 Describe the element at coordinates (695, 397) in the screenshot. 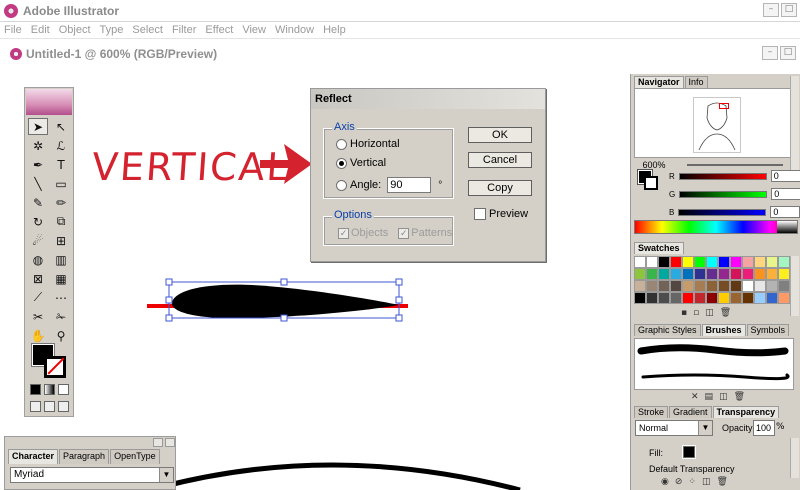

I see `remove-brush-stroke-icon: ✕` at that location.